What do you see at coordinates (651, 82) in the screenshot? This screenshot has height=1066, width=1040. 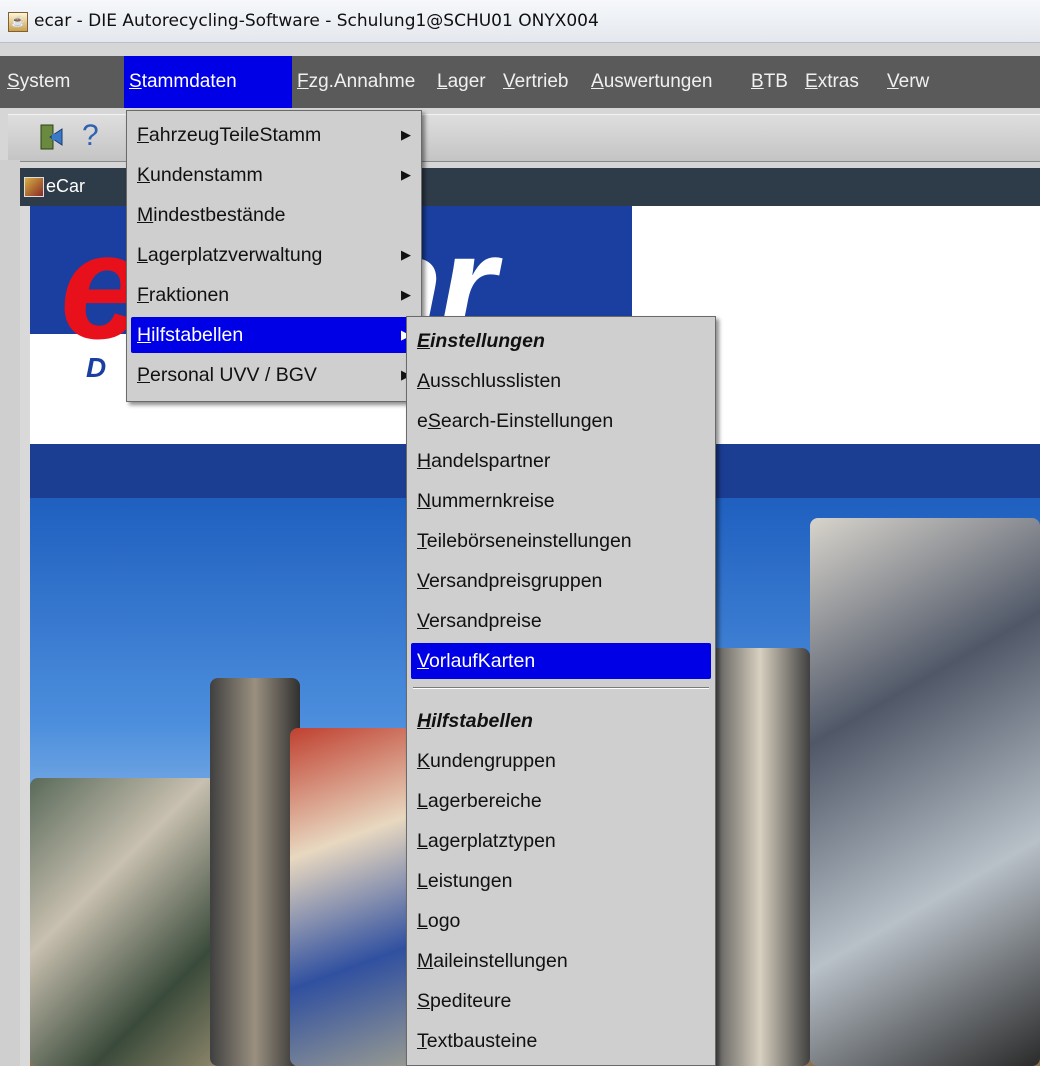 I see `menu-auswertungen: Auswertungen` at bounding box center [651, 82].